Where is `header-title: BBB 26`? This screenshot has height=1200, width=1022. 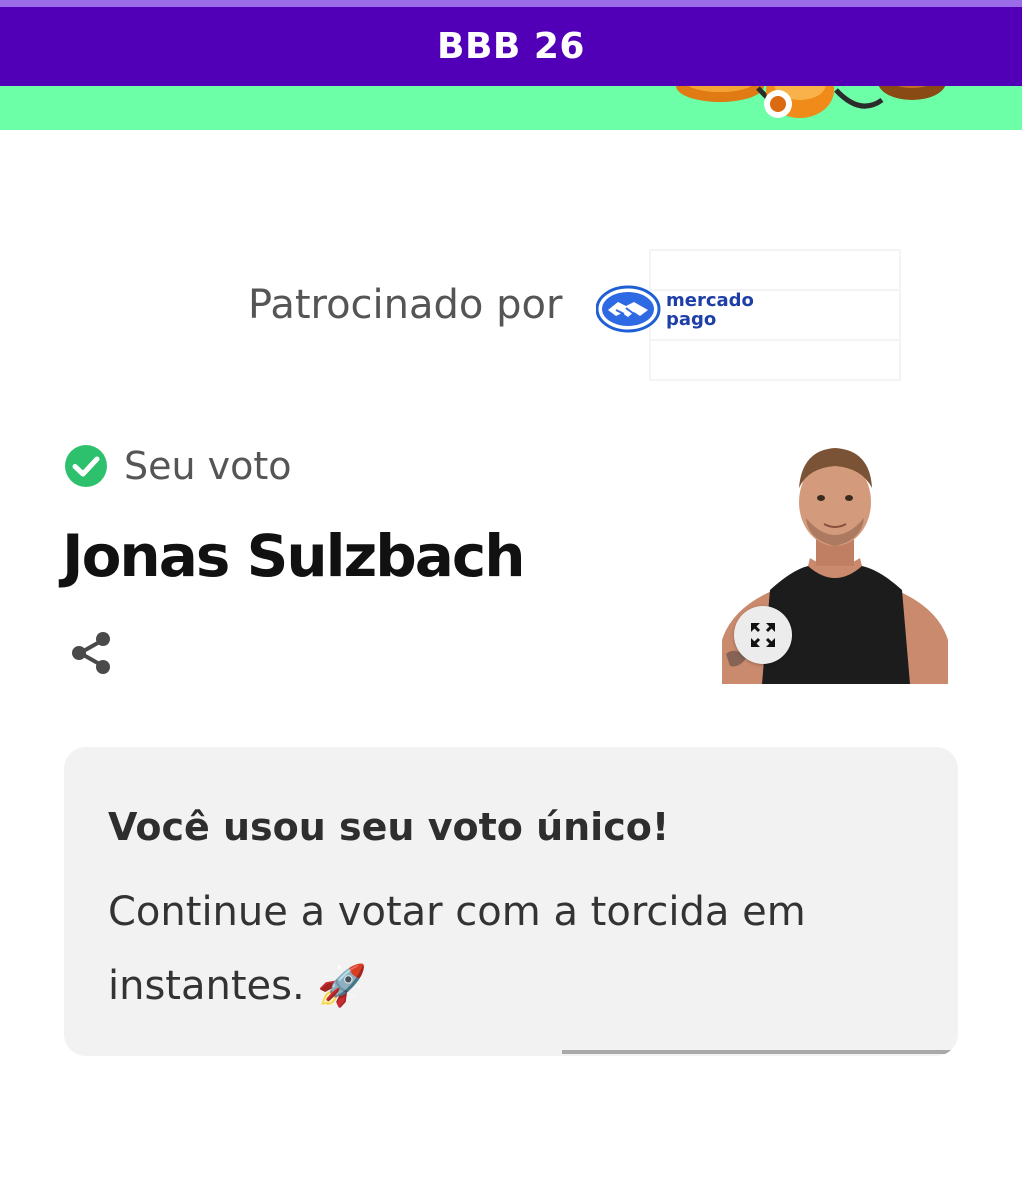 header-title: BBB 26 is located at coordinates (511, 46).